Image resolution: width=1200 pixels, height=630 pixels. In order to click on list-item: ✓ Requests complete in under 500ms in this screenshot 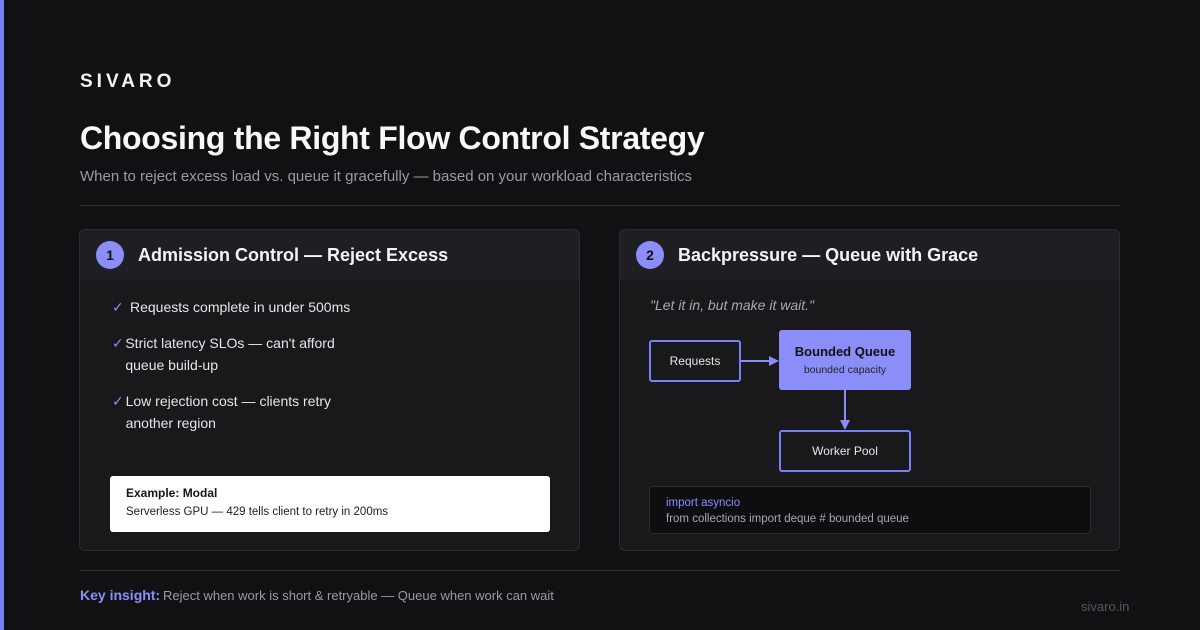, I will do `click(232, 307)`.